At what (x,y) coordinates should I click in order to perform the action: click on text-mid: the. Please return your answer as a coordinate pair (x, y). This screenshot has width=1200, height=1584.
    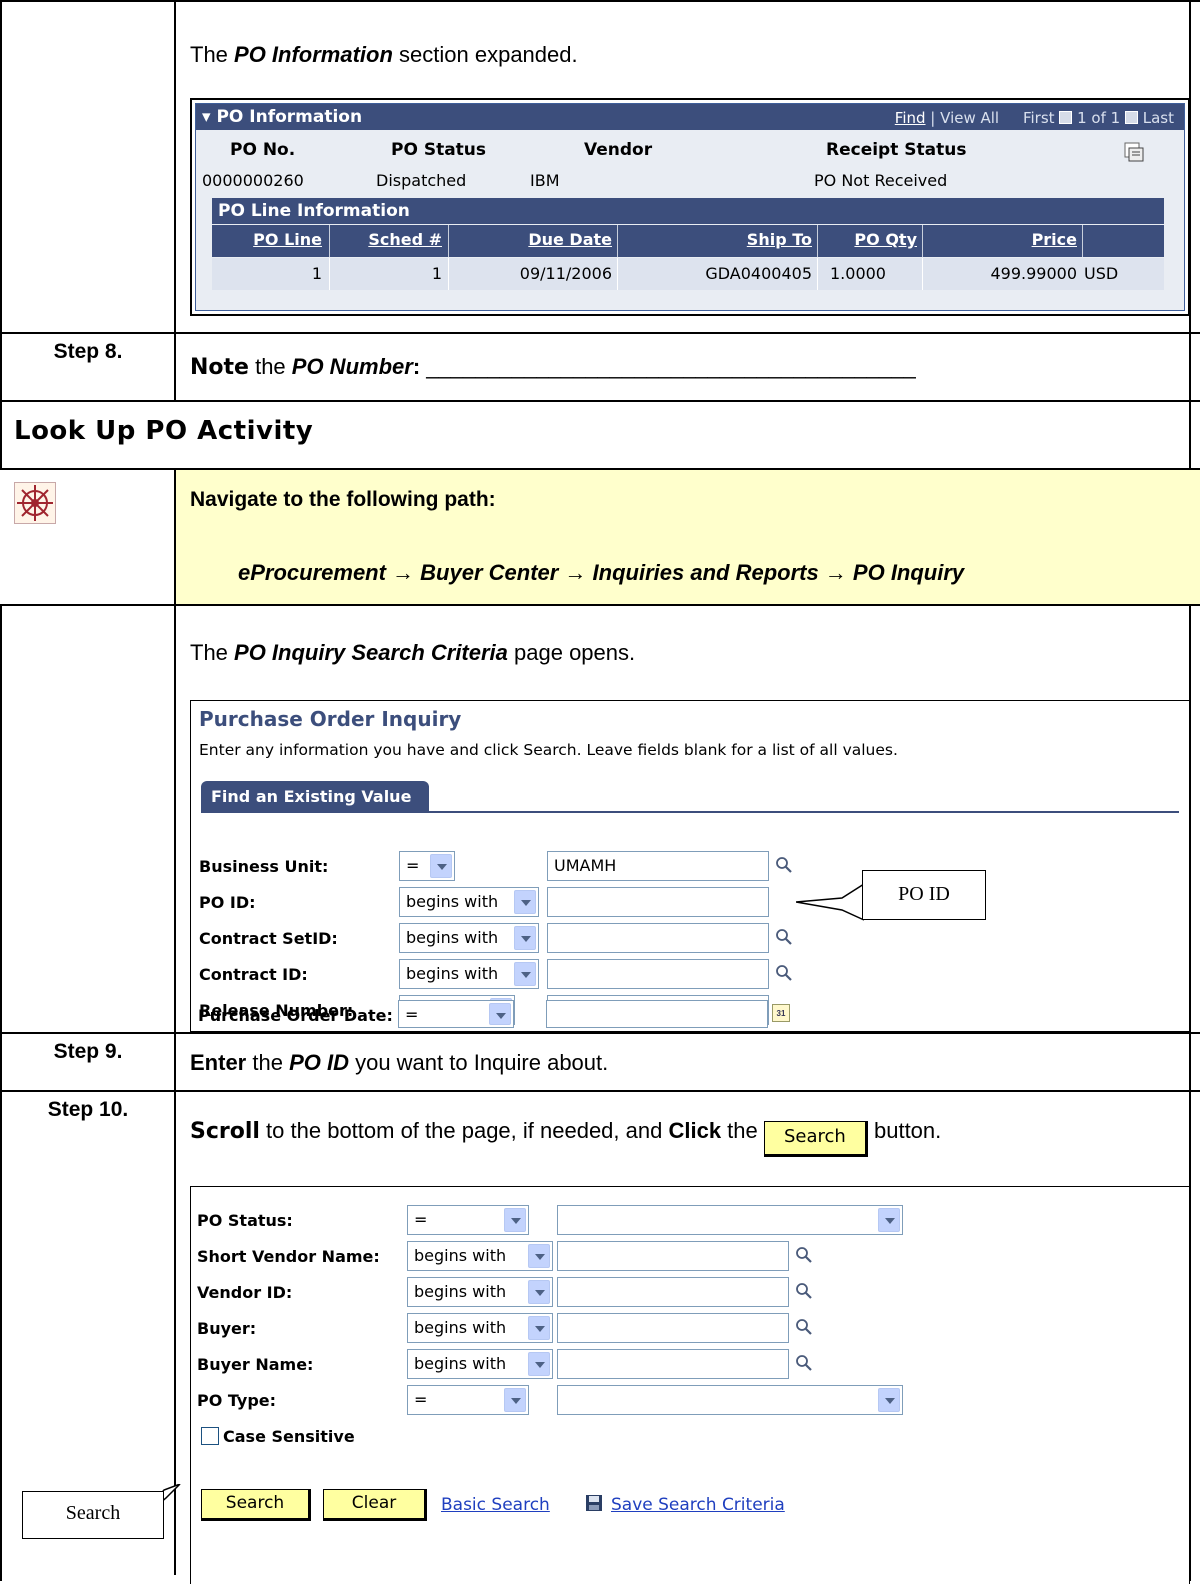
    Looking at the image, I should click on (270, 366).